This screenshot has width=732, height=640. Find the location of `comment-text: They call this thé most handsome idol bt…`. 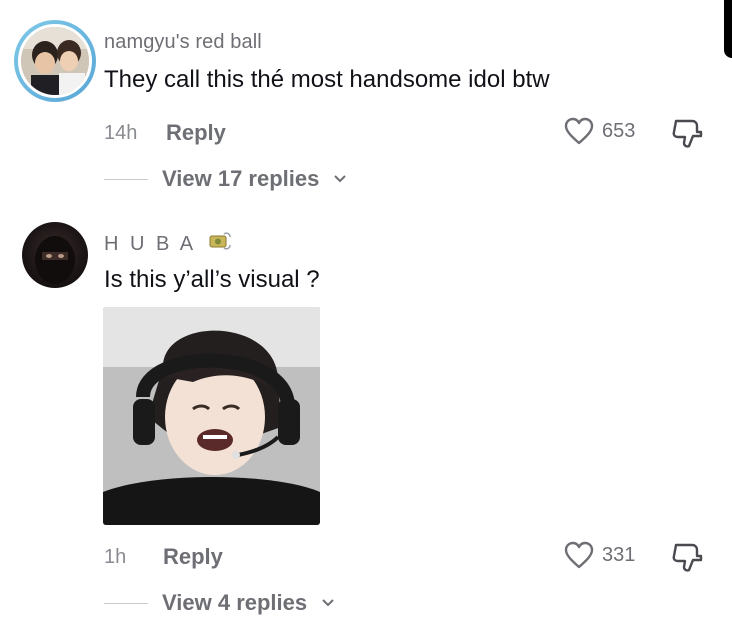

comment-text: They call this thé most handsome idol bt… is located at coordinates (327, 79).